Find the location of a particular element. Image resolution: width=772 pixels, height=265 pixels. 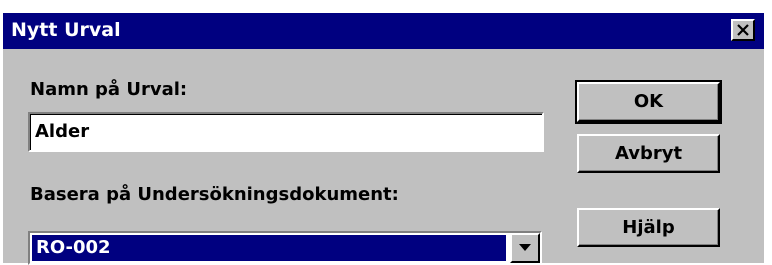

cancel-button: Avbryt is located at coordinates (648, 153).